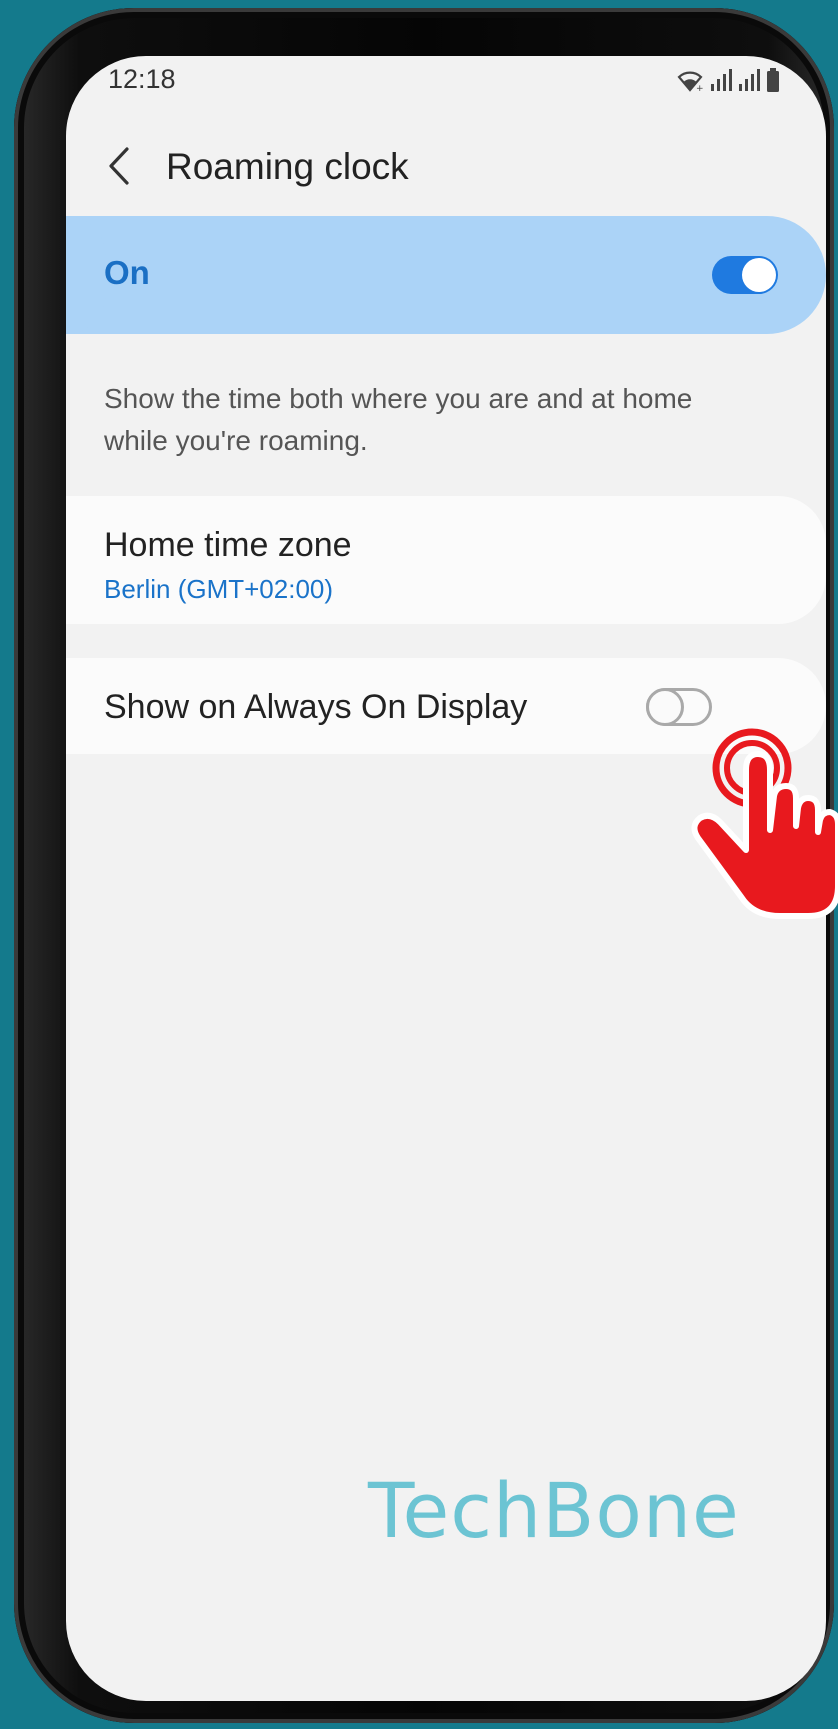 This screenshot has height=1729, width=838. I want to click on master-switch-toggle, so click(745, 275).